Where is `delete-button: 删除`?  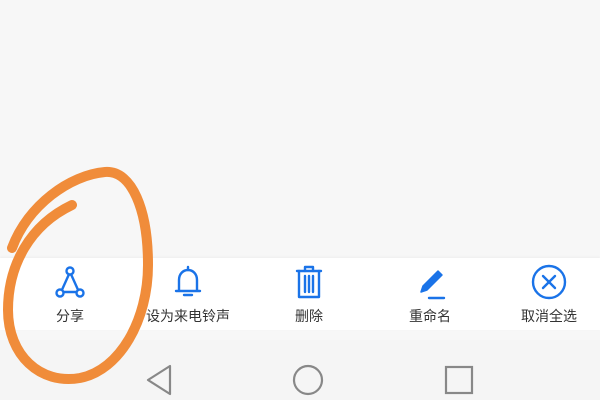
delete-button: 删除 is located at coordinates (309, 294).